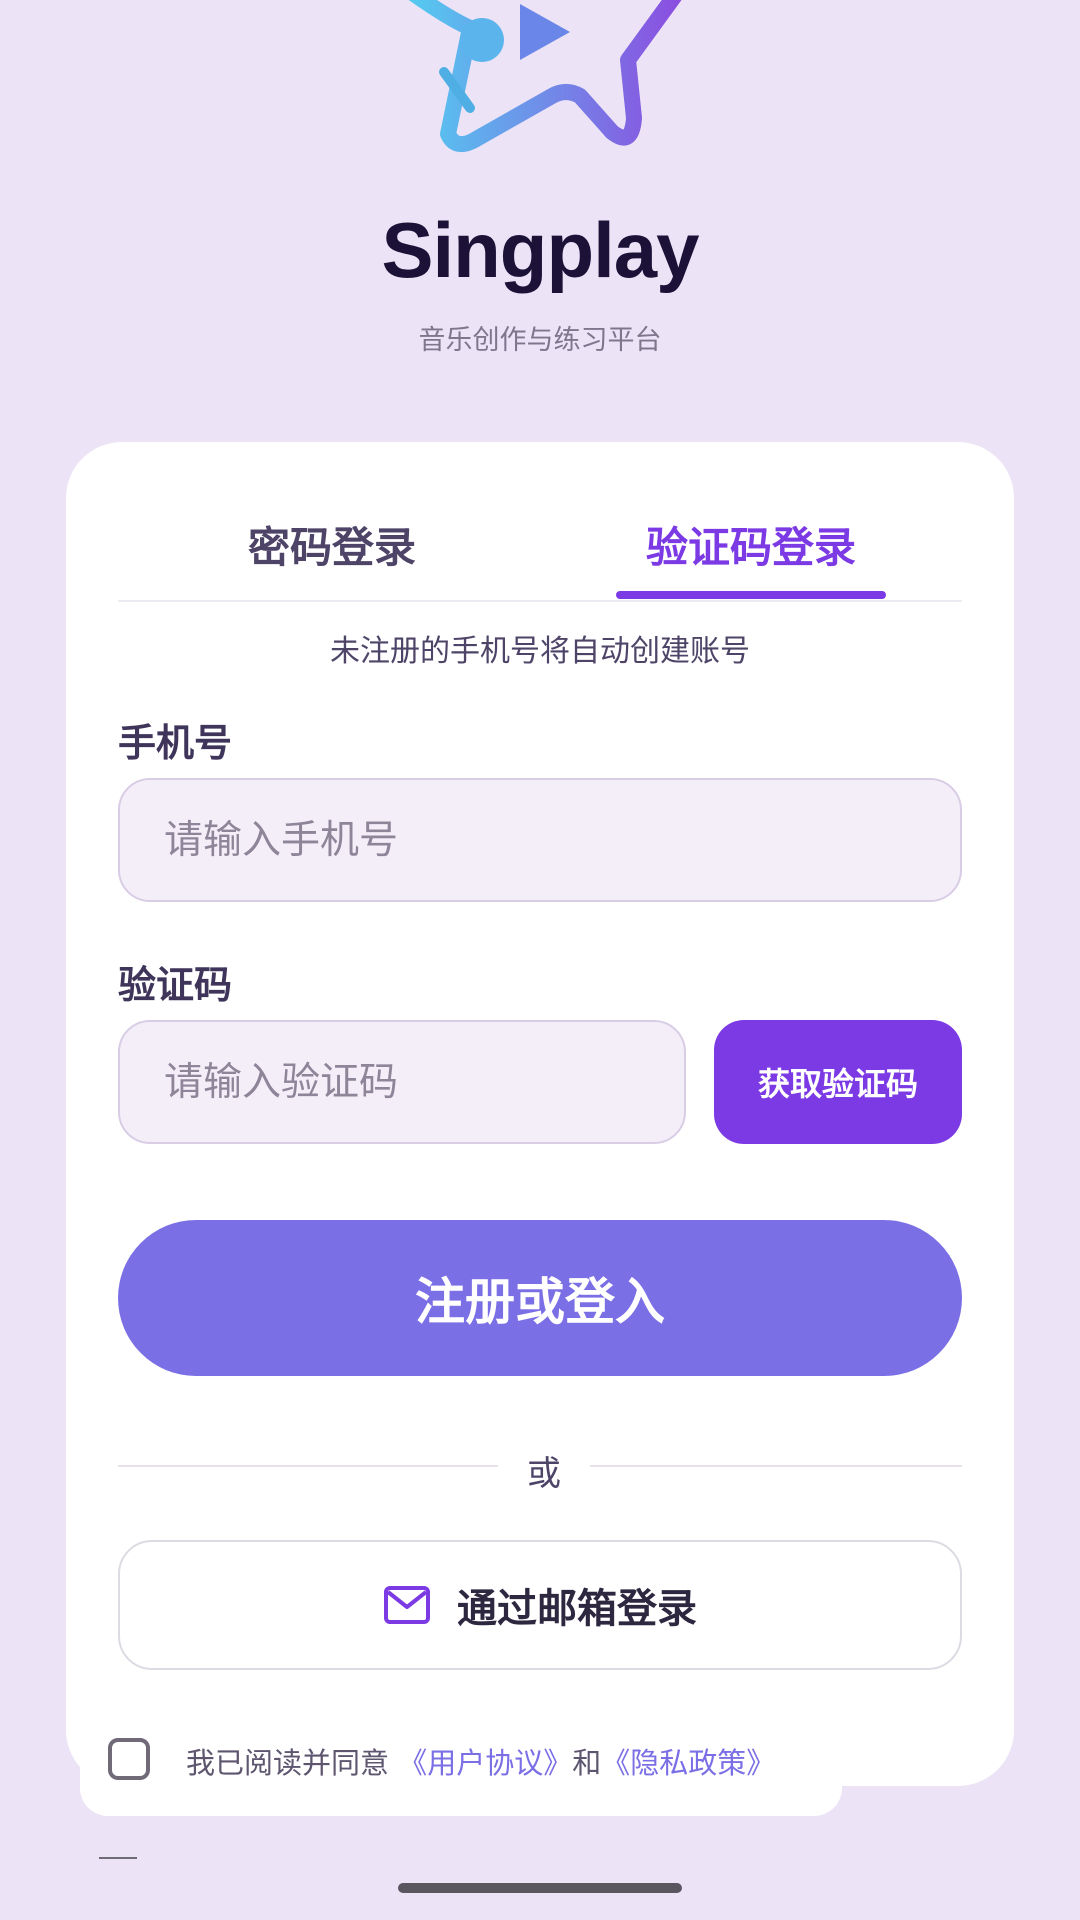 Image resolution: width=1080 pixels, height=1920 pixels. I want to click on code-input, so click(402, 1082).